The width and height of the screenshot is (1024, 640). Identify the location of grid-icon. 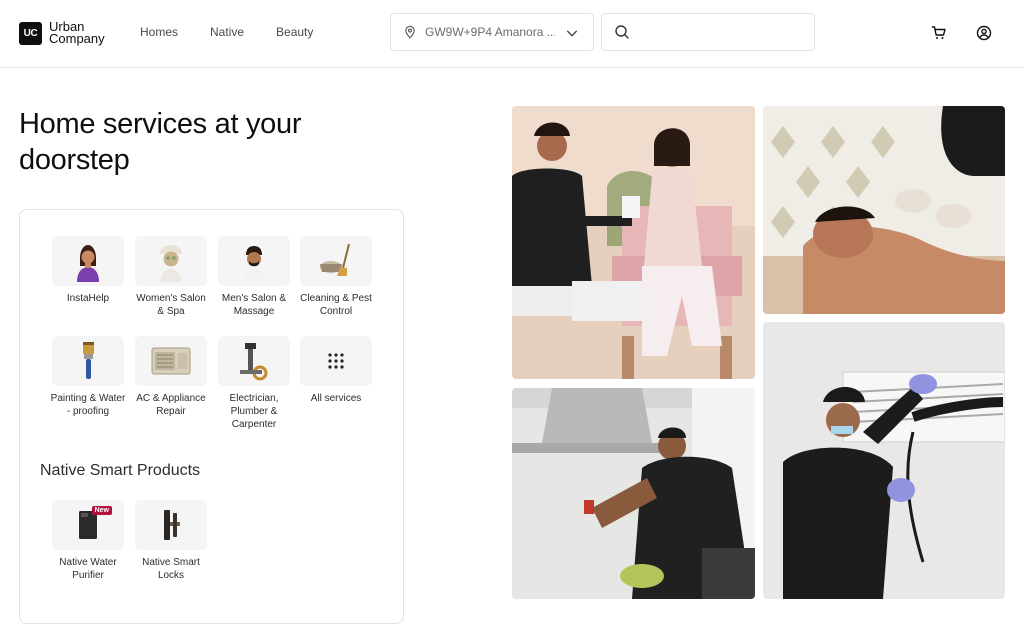
(336, 361).